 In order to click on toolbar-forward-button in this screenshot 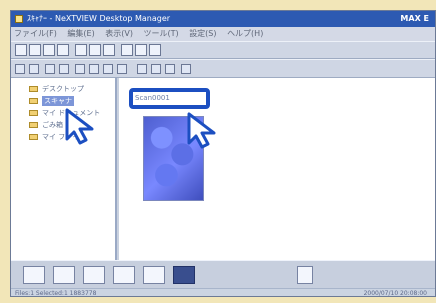, I will do `click(35, 50)`.